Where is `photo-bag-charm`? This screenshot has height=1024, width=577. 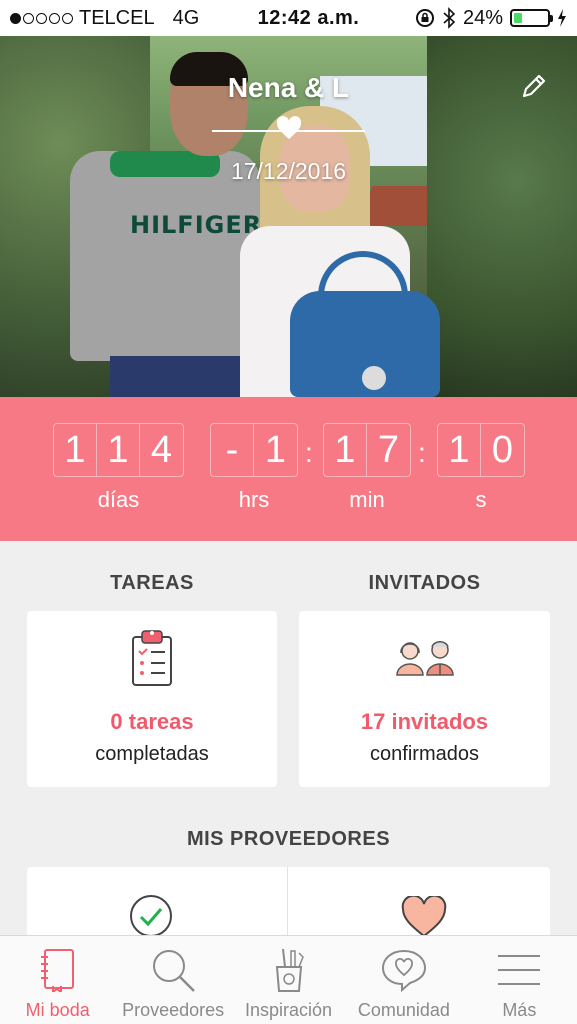 photo-bag-charm is located at coordinates (374, 378).